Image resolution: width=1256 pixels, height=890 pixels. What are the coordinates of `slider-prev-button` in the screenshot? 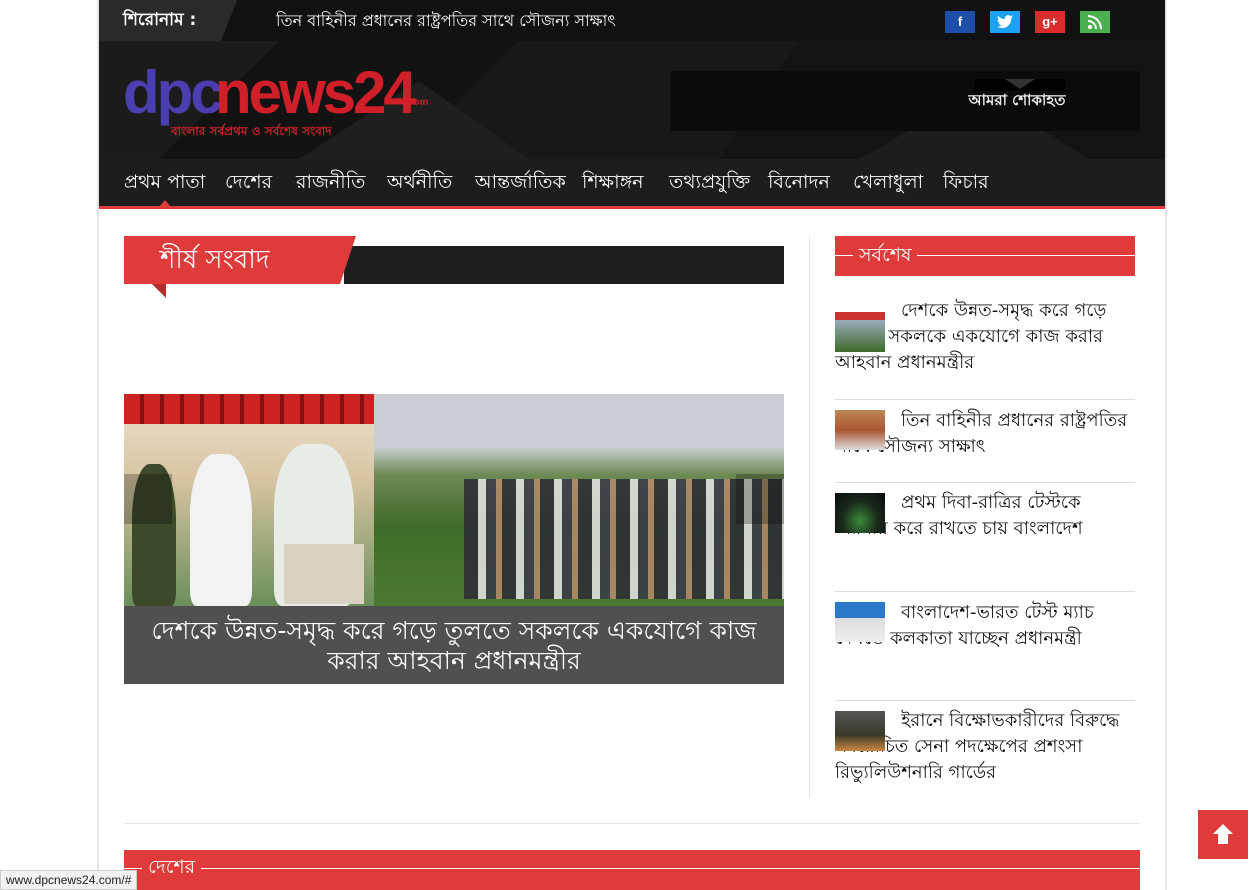 It's located at (148, 499).